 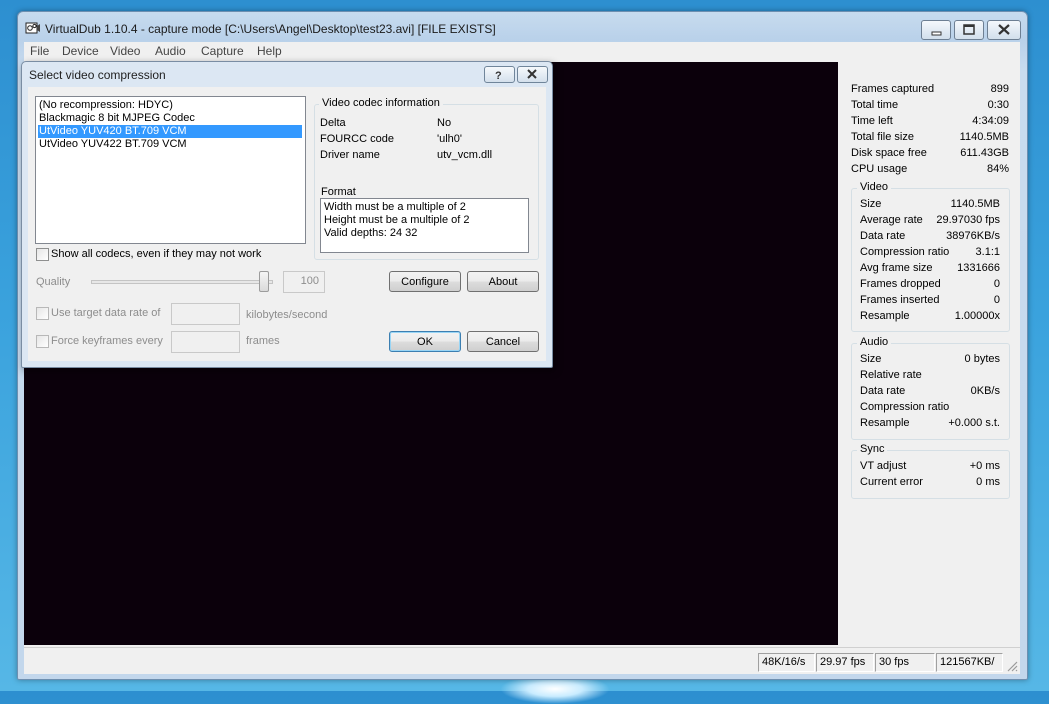 What do you see at coordinates (397, 220) in the screenshot?
I see `format-line: Height must be a multiple of 2` at bounding box center [397, 220].